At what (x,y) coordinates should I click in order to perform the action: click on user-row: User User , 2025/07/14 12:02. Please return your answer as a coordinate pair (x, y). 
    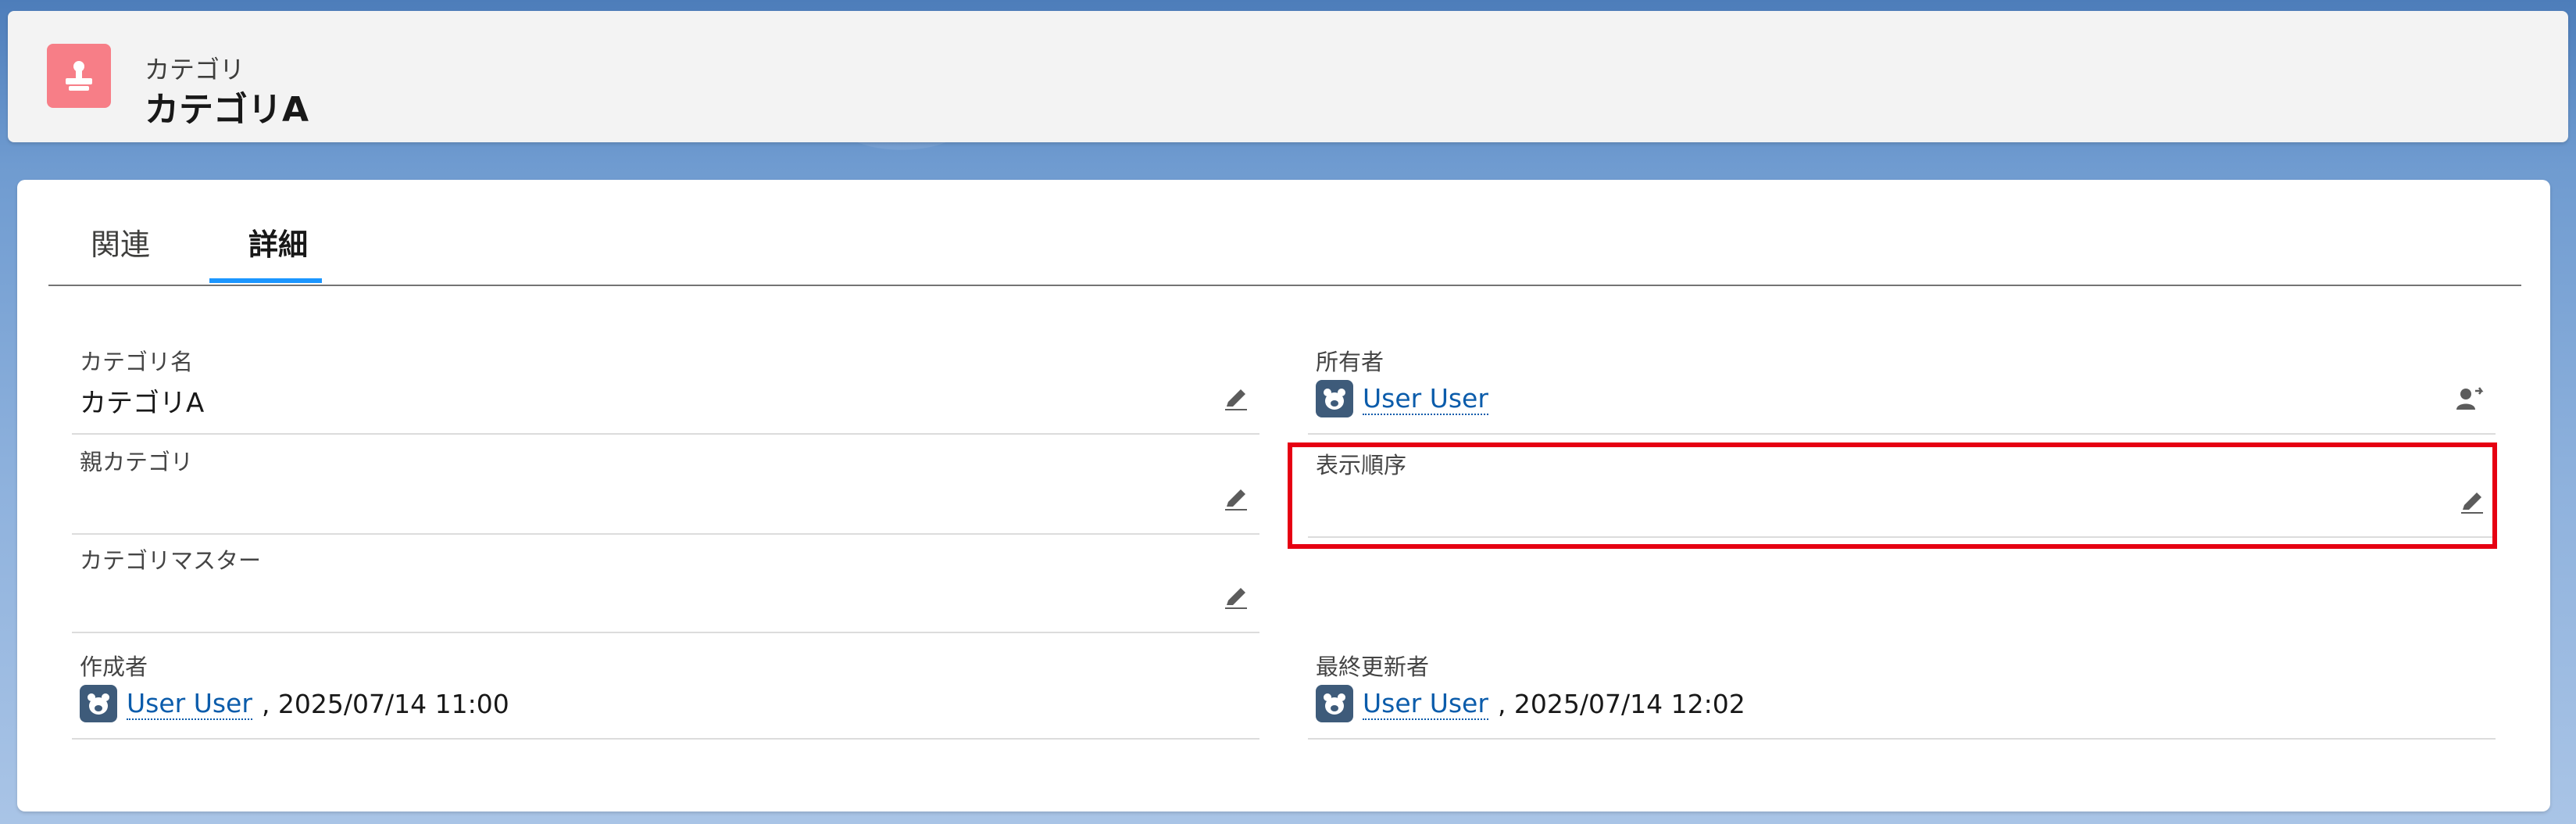
    Looking at the image, I should click on (1531, 703).